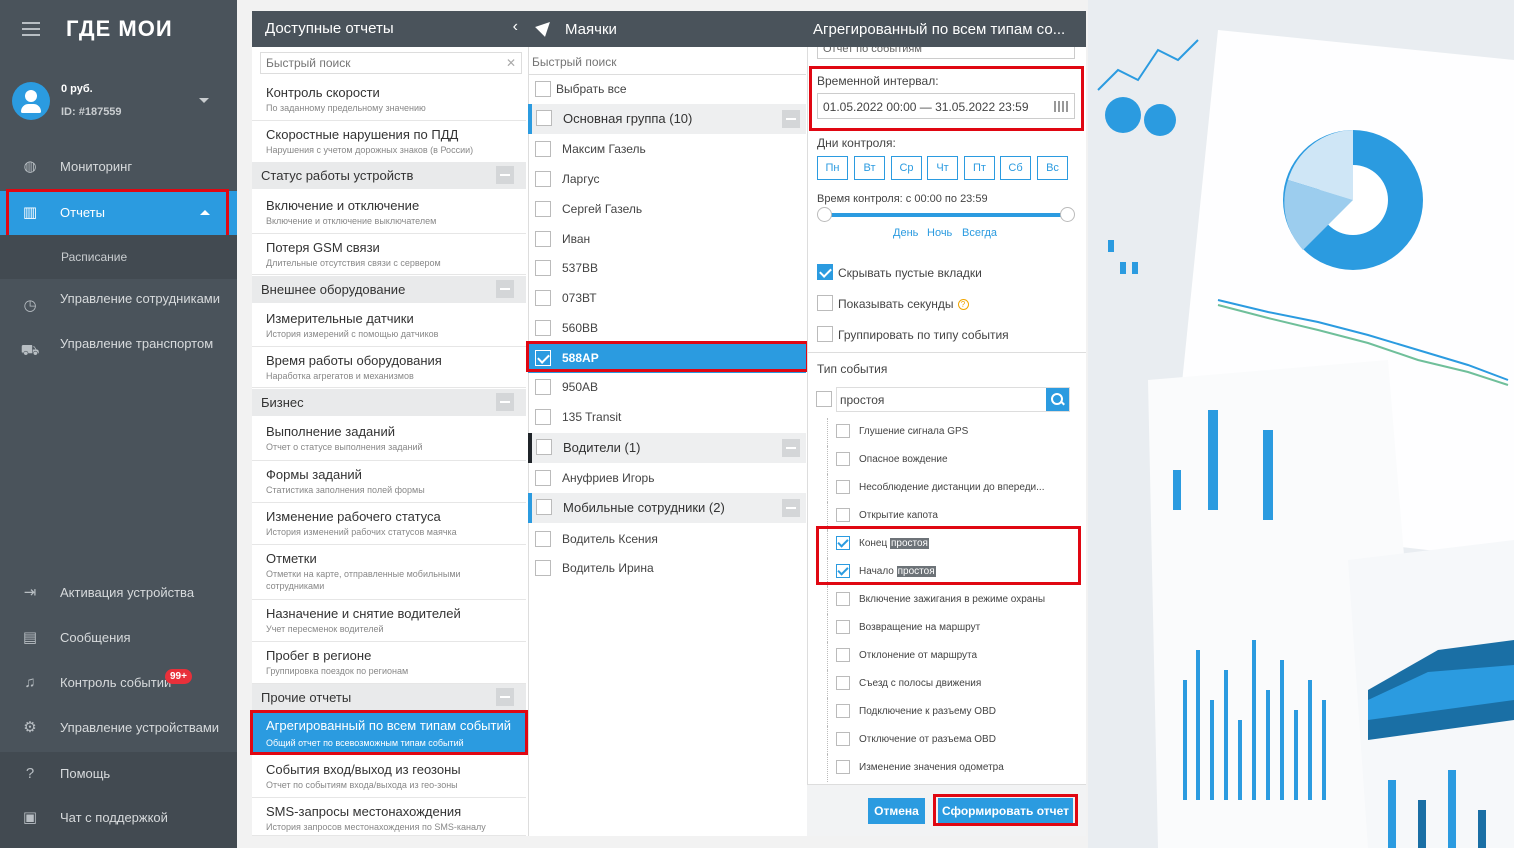 Image resolution: width=1514 pixels, height=848 pixels. Describe the element at coordinates (667, 119) in the screenshot. I see `tracker-group: Основная группа (10)` at that location.